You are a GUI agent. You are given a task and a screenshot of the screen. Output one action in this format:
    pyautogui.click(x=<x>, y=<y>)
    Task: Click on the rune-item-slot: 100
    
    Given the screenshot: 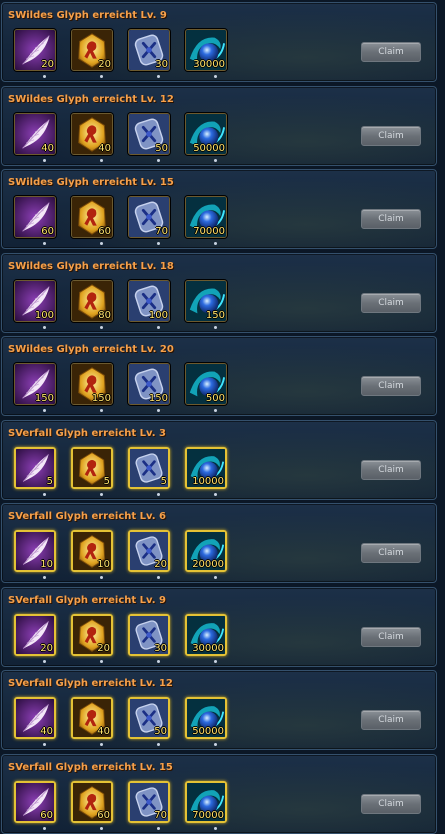 What is the action you would take?
    pyautogui.click(x=149, y=301)
    